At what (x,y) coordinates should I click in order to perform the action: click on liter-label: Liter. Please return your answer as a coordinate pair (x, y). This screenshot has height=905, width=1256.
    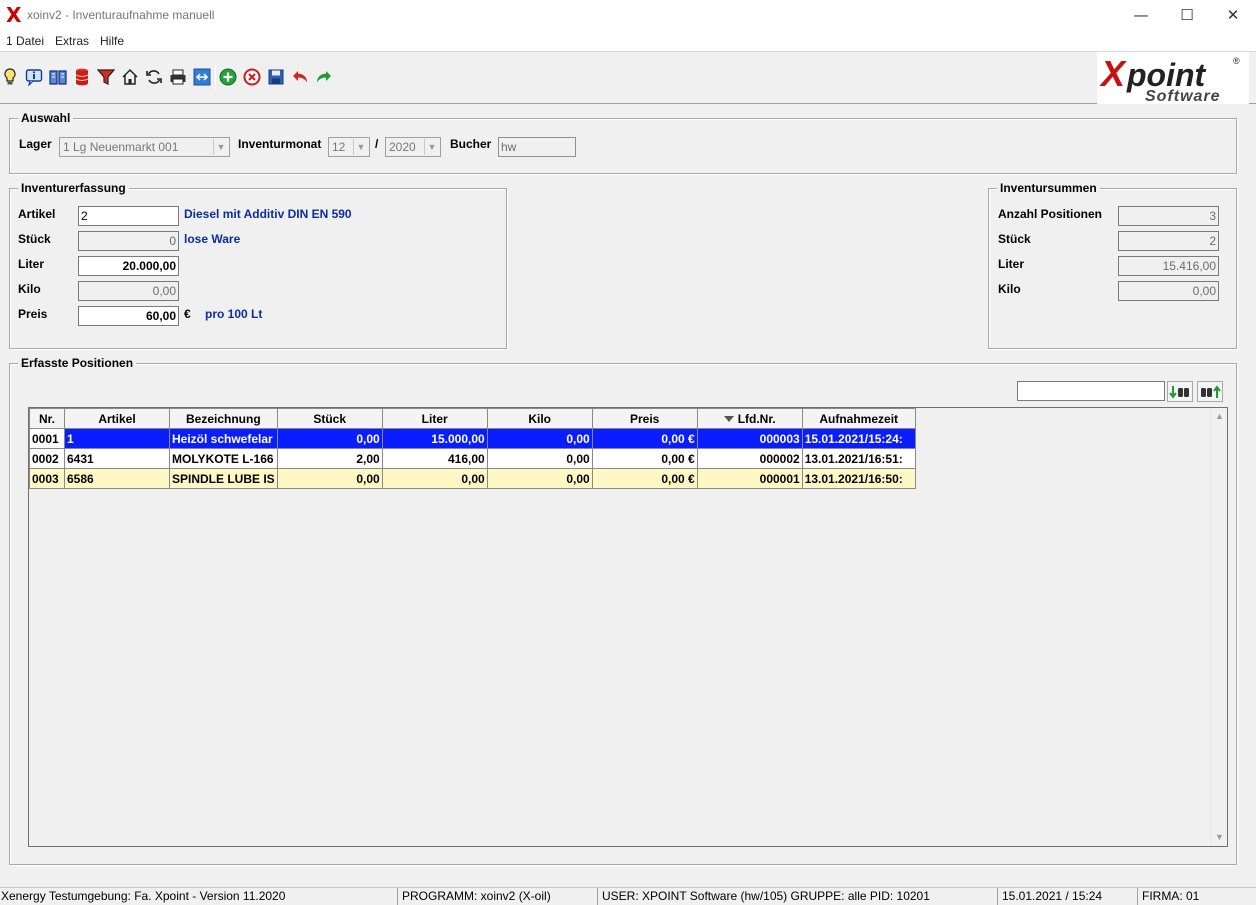
    Looking at the image, I should click on (31, 264).